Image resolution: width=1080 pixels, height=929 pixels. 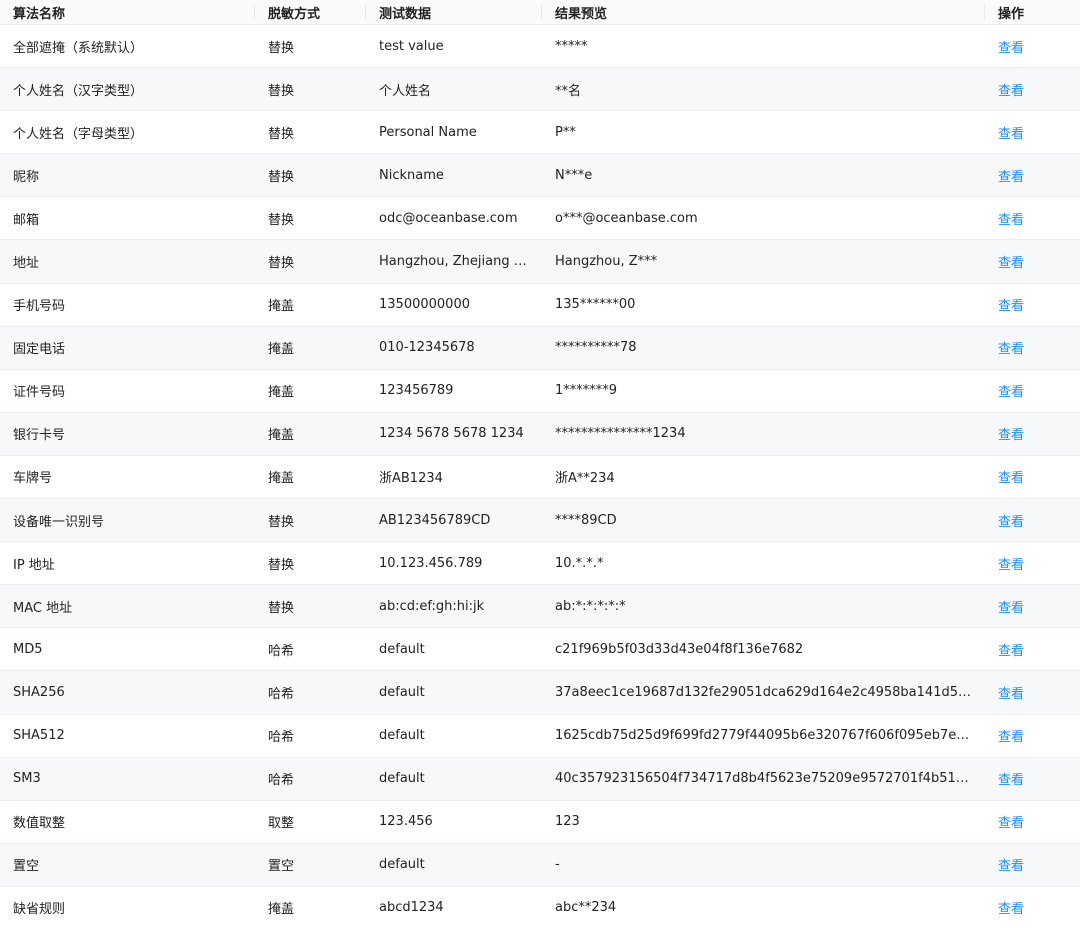 What do you see at coordinates (127, 391) in the screenshot?
I see `algorithm-name-cell: 证件号码` at bounding box center [127, 391].